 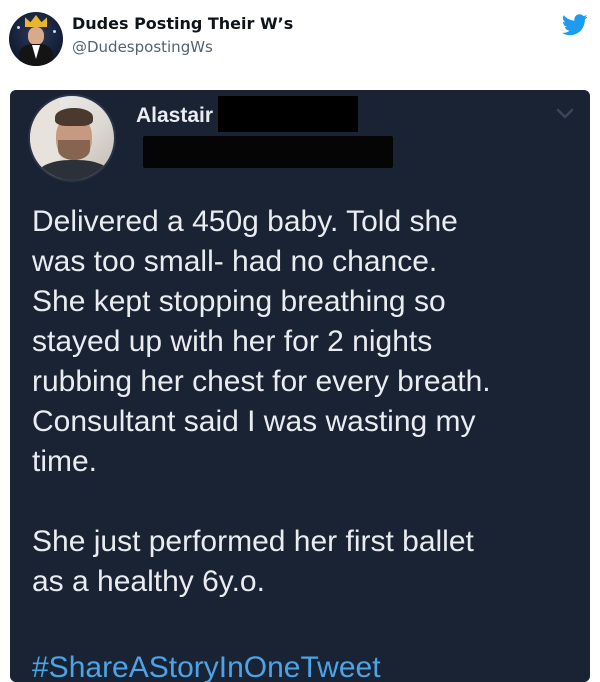 I want to click on author-name: Alastair, so click(x=175, y=115).